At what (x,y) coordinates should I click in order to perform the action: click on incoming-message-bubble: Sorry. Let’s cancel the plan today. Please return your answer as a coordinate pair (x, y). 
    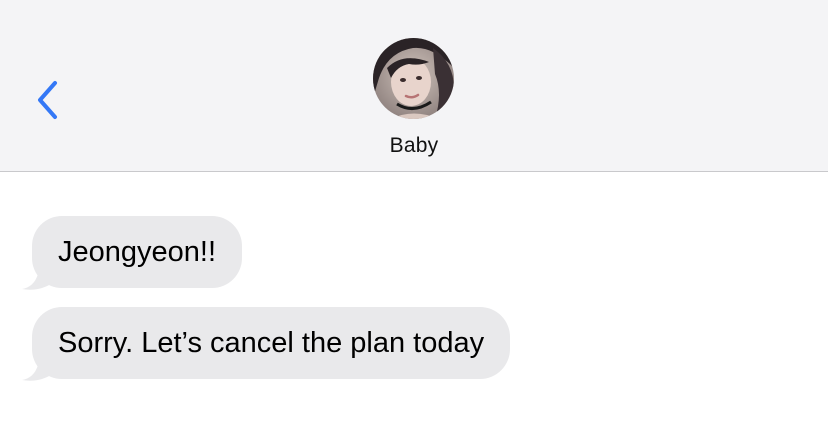
    Looking at the image, I should click on (271, 343).